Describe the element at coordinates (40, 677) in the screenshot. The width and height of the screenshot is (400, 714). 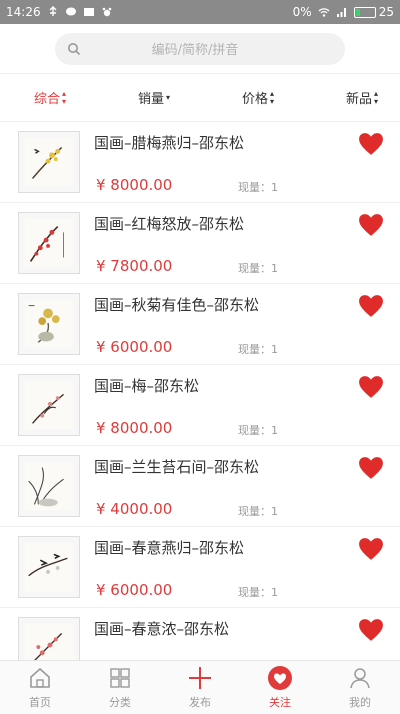
I see `home-icon` at that location.